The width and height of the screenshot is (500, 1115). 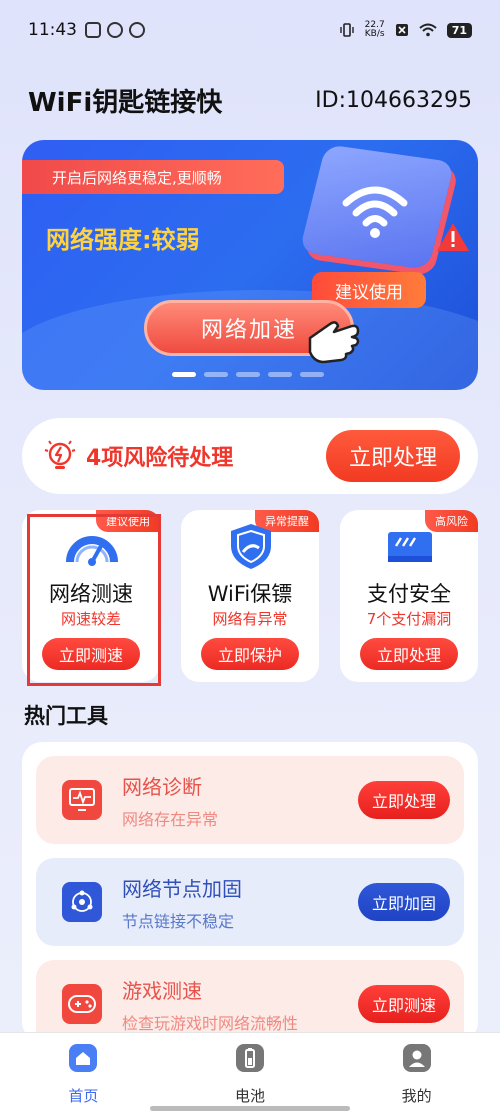 I want to click on pointing-hand-icon, so click(x=334, y=342).